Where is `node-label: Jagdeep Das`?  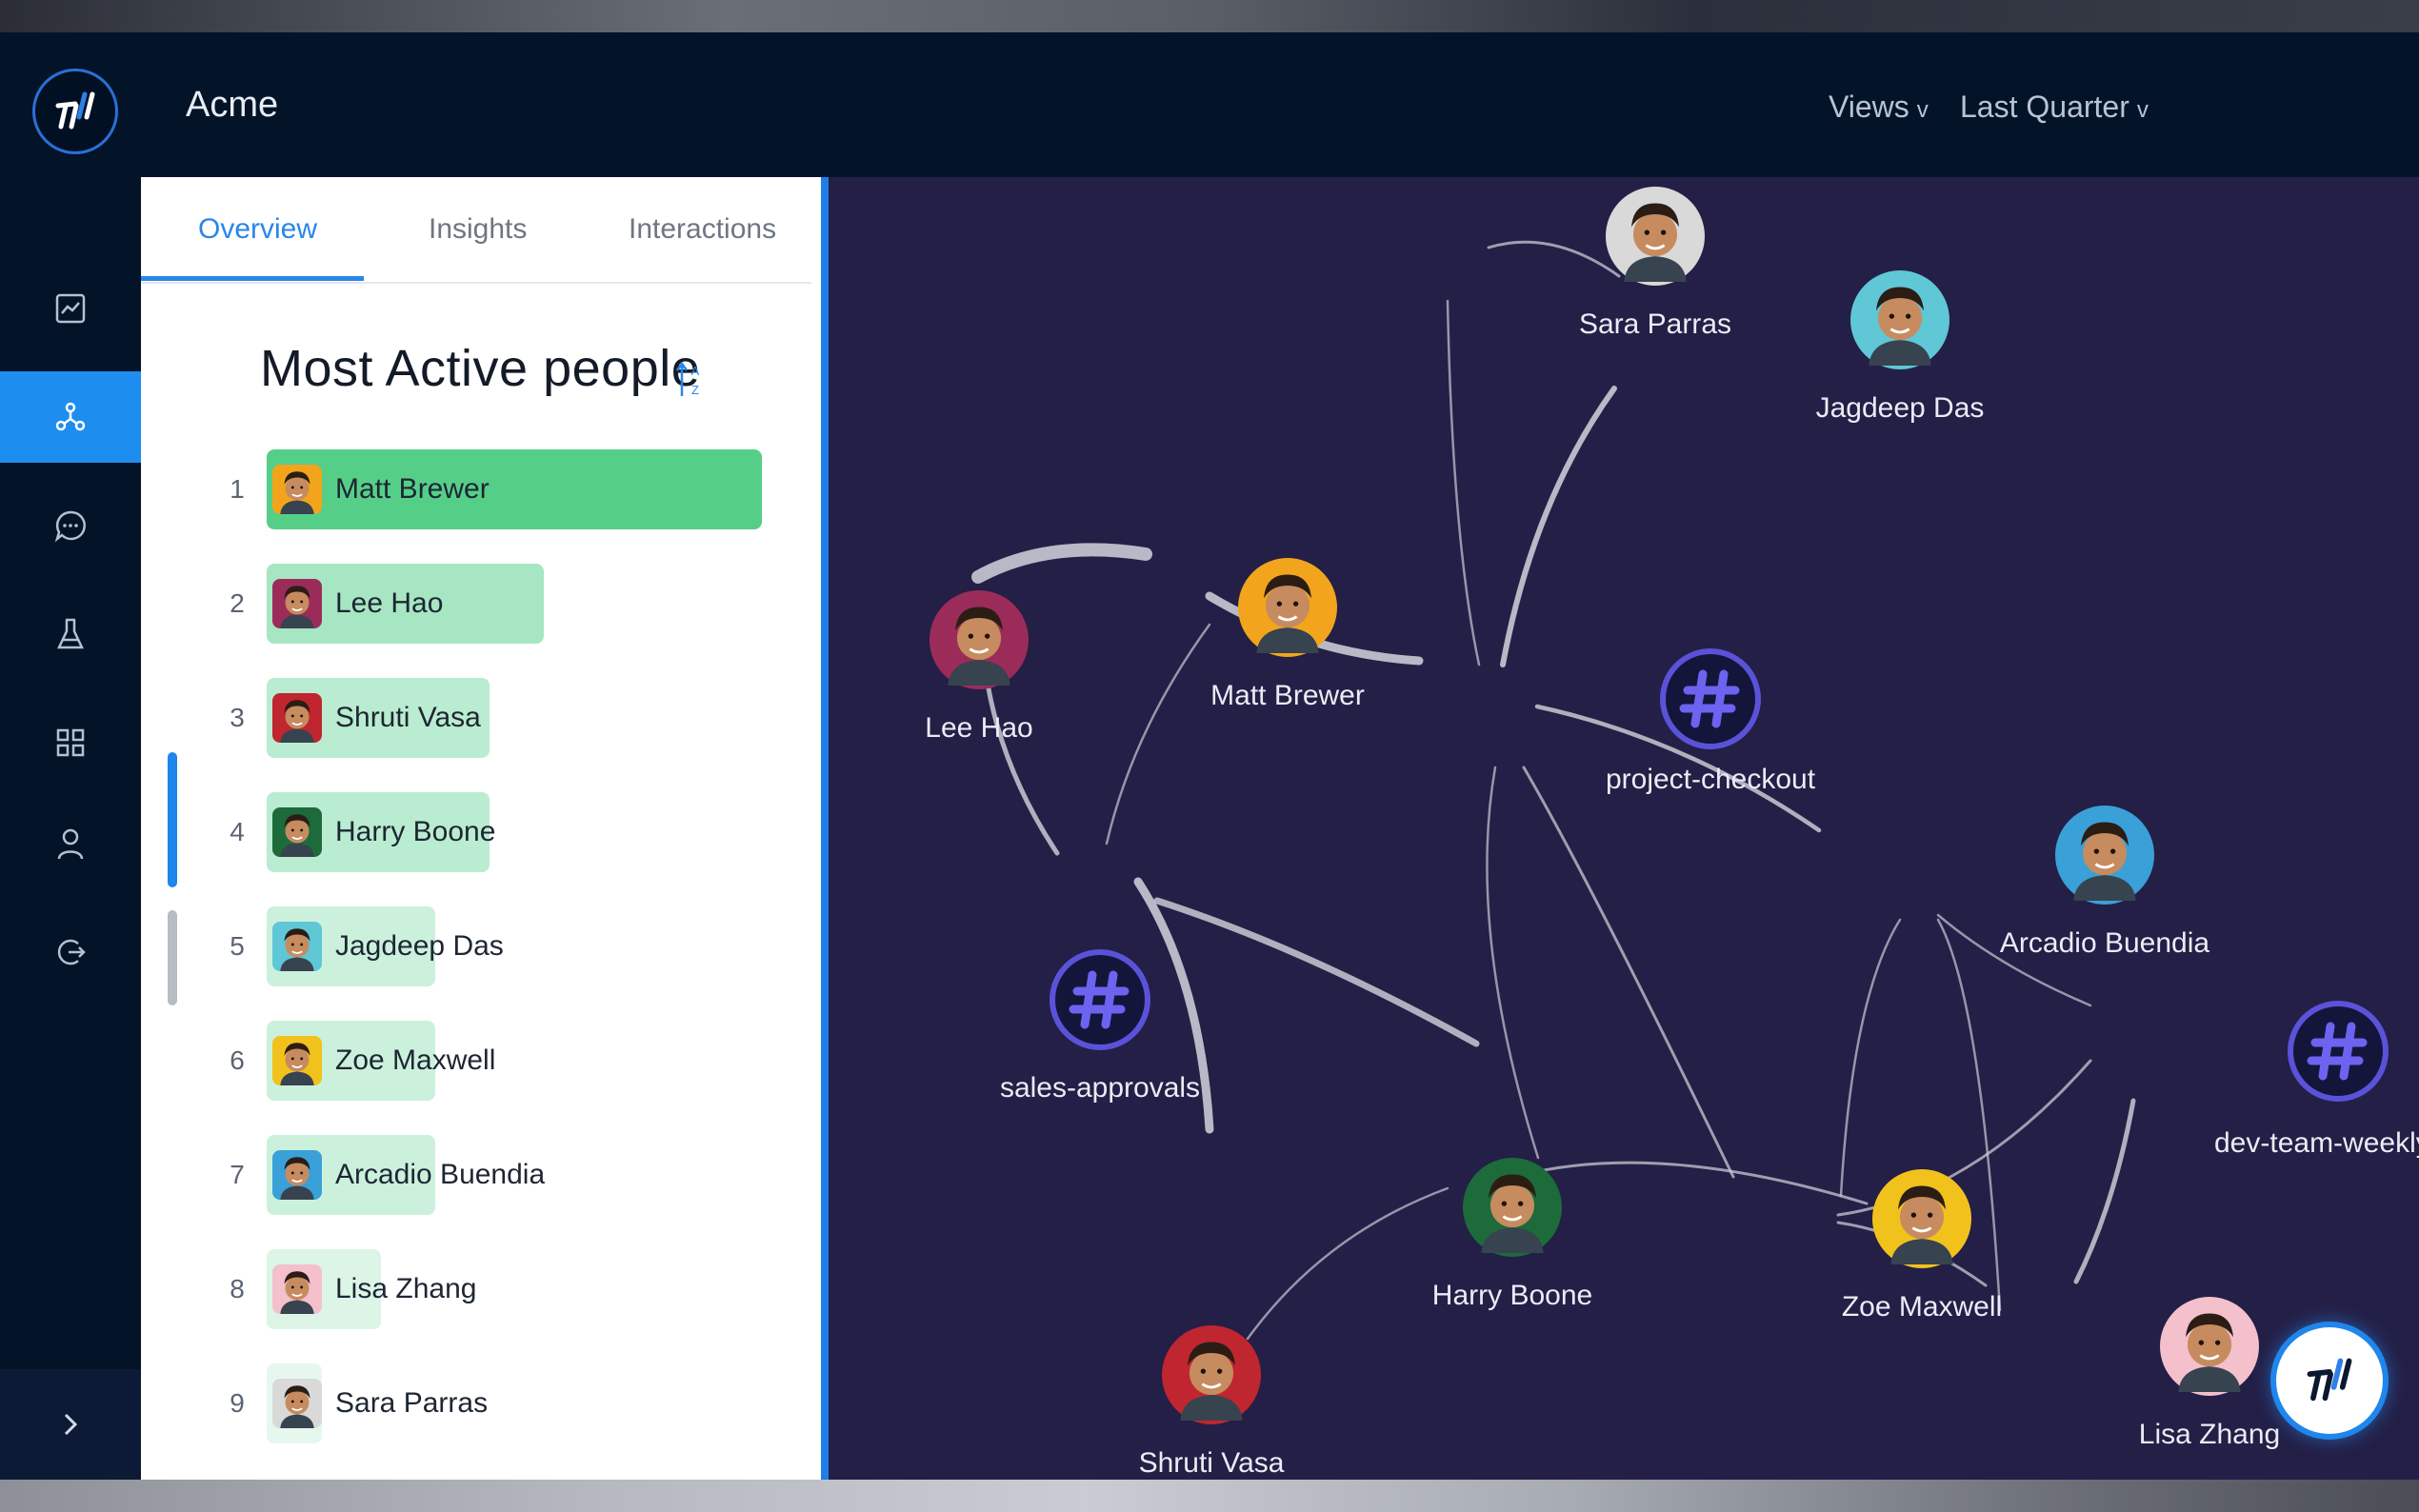
node-label: Jagdeep Das is located at coordinates (1900, 408).